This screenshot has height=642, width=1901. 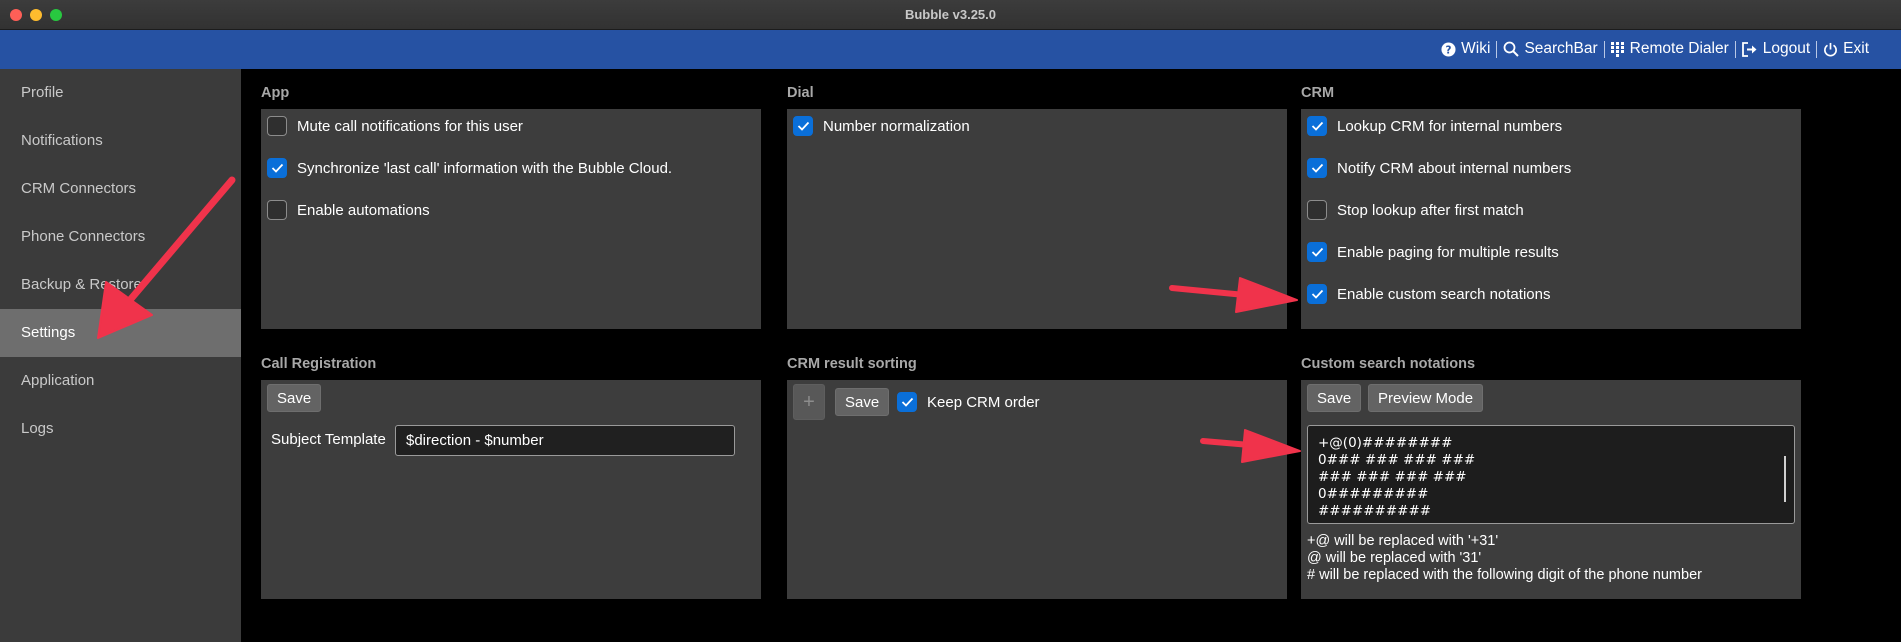 What do you see at coordinates (1454, 168) in the screenshot?
I see `notify-internal-label: Notify CRM about internal numbers` at bounding box center [1454, 168].